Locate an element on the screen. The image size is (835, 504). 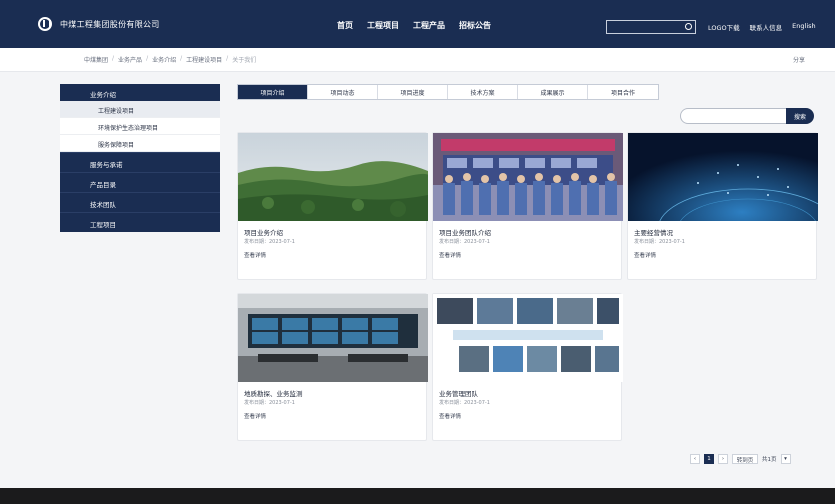
main-nav: 首页 工程项目 工程产品 招标公告 is located at coordinates (414, 25).